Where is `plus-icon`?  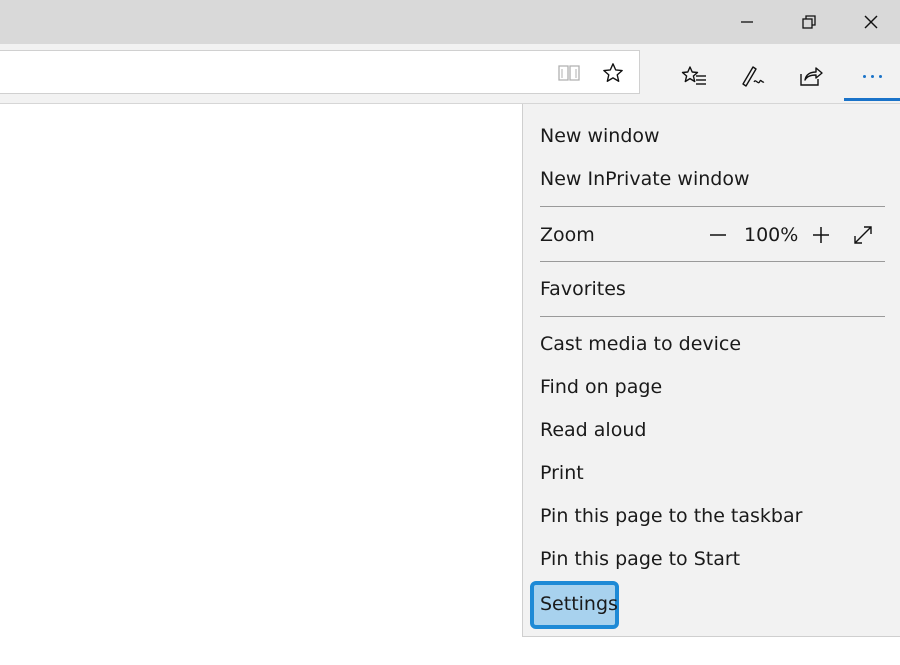 plus-icon is located at coordinates (821, 235).